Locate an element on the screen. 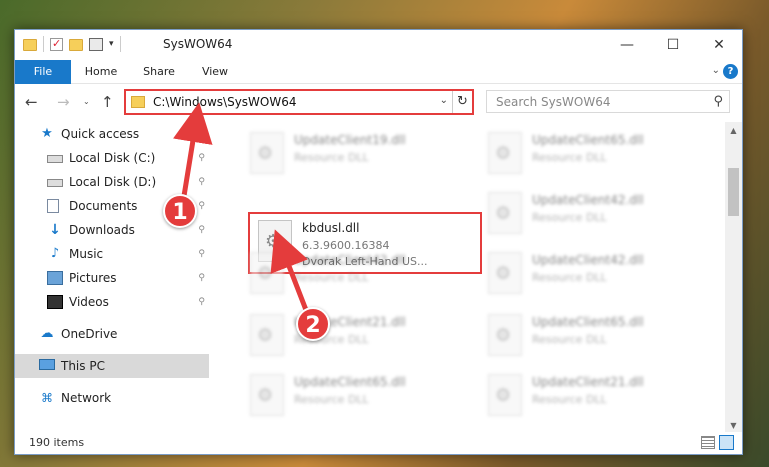 Image resolution: width=769 pixels, height=467 pixels. sidebar-item-local-disk-c: Local Disk (C:) ⚲ is located at coordinates (112, 158).